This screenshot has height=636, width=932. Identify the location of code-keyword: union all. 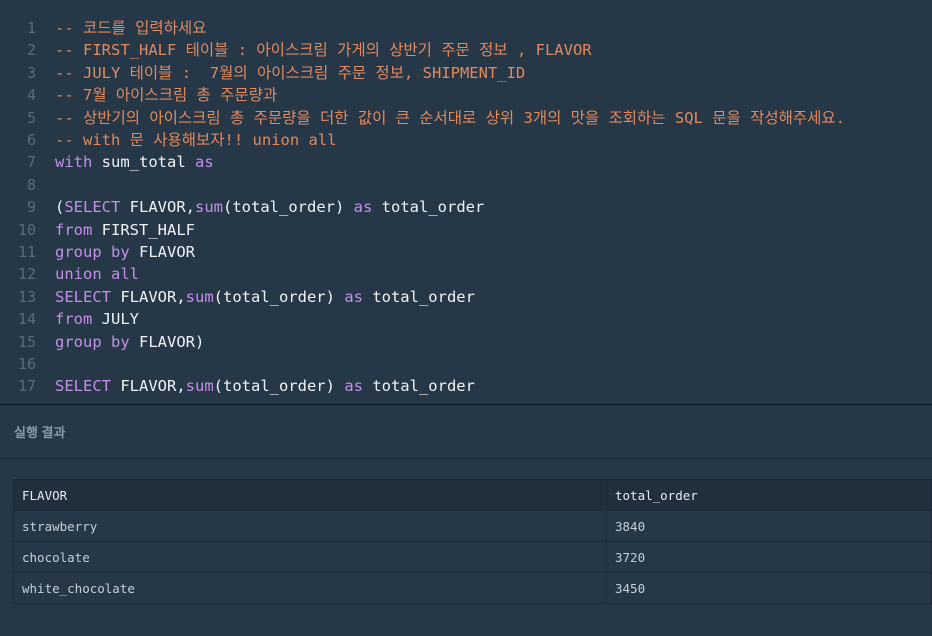
(97, 274).